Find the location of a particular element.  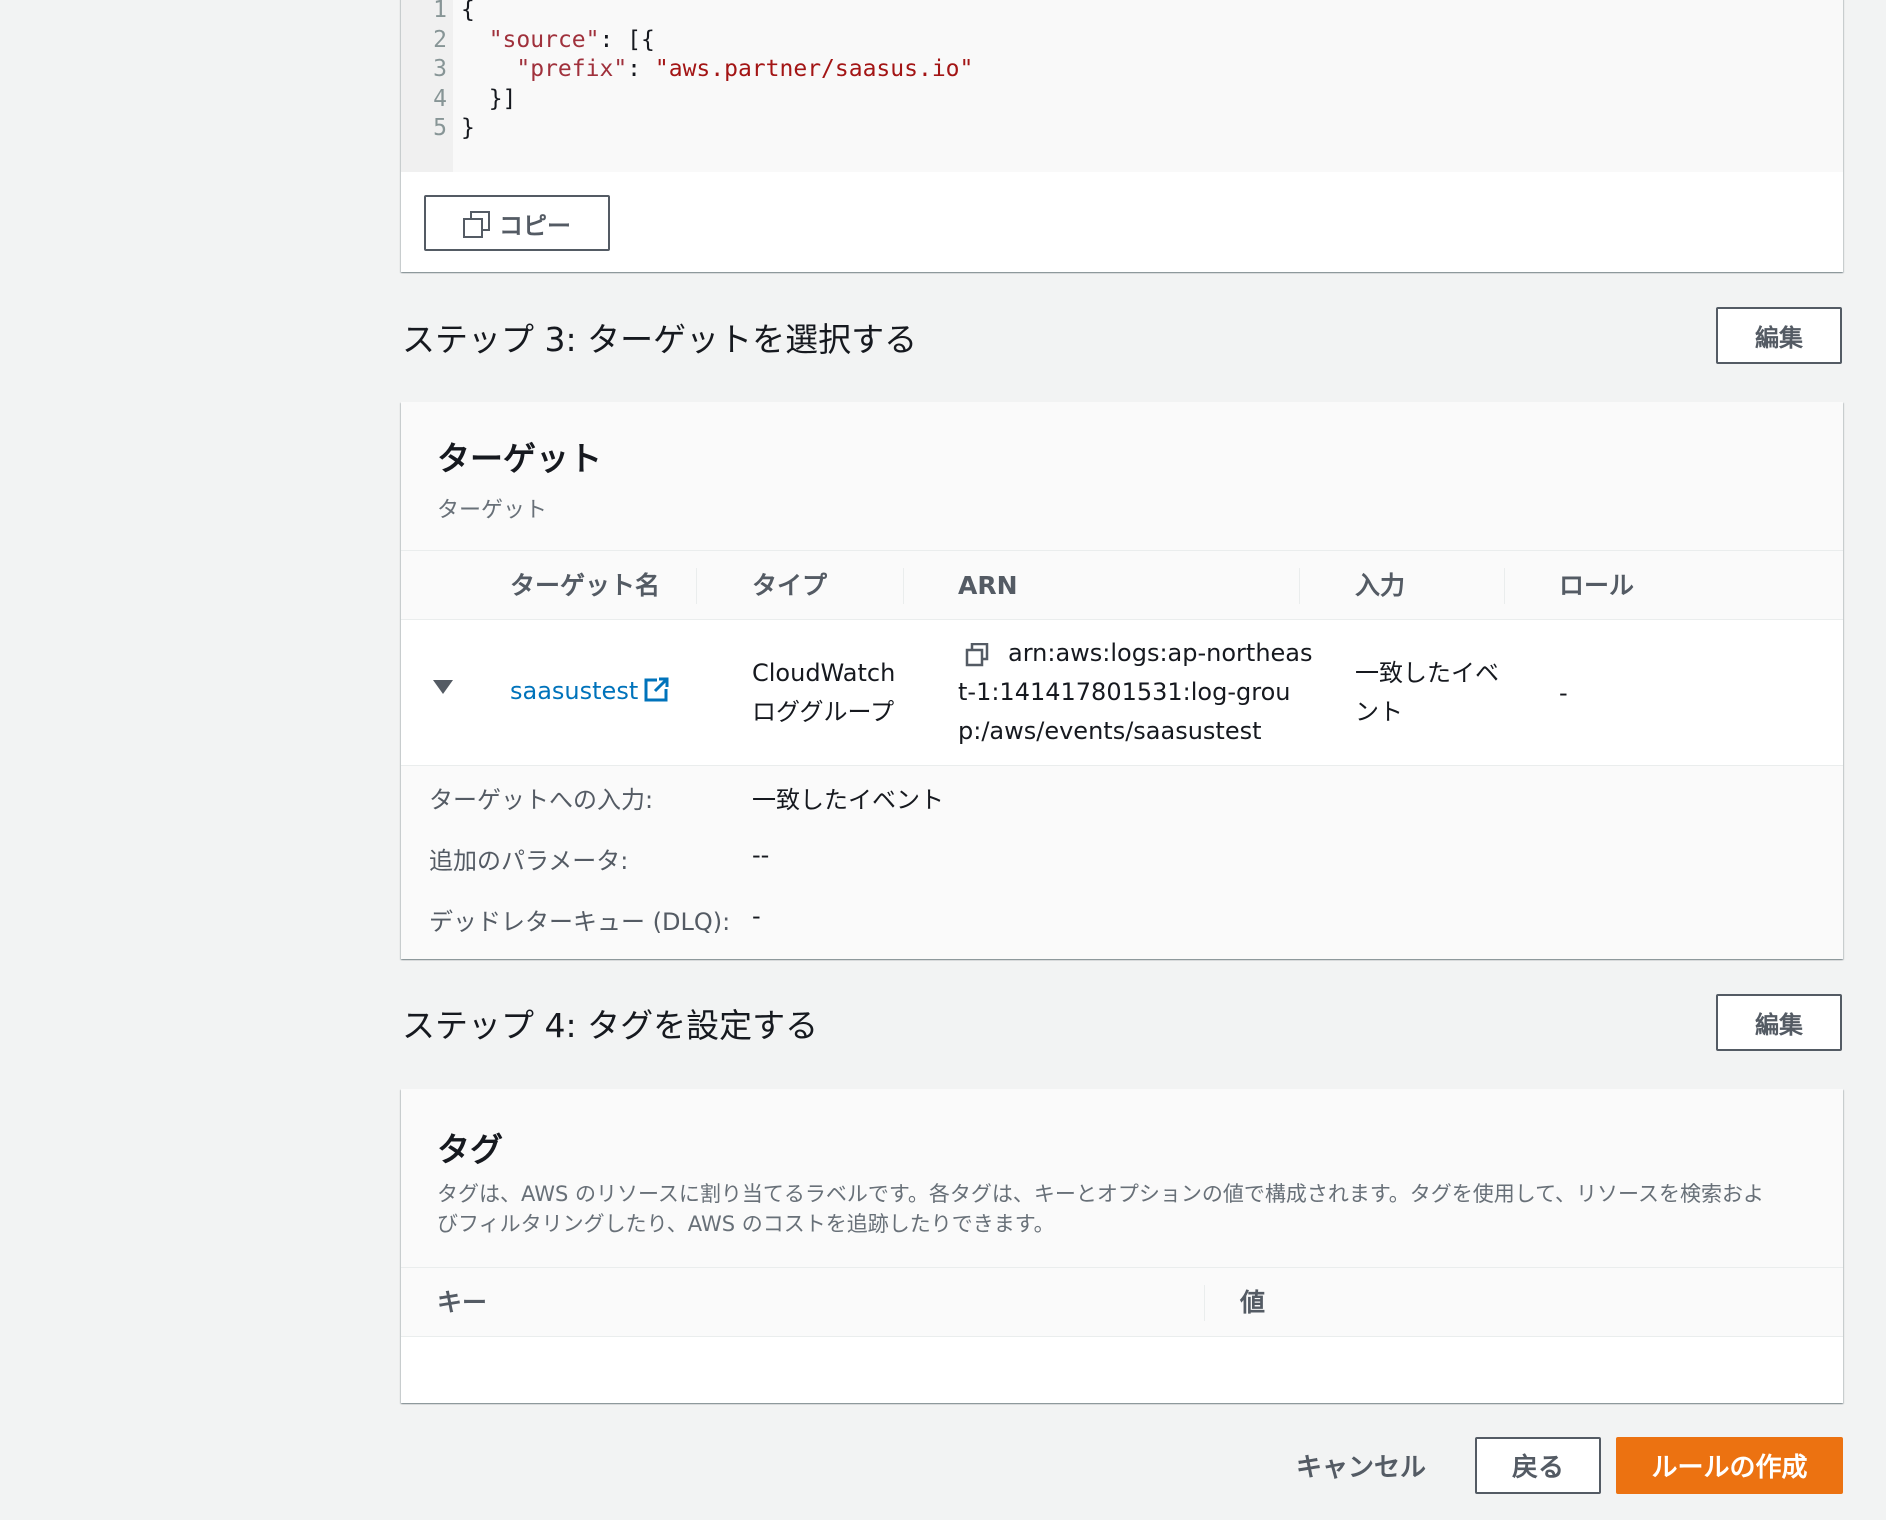

arn-line-3: p:/aws/events/saasustest is located at coordinates (1110, 731).